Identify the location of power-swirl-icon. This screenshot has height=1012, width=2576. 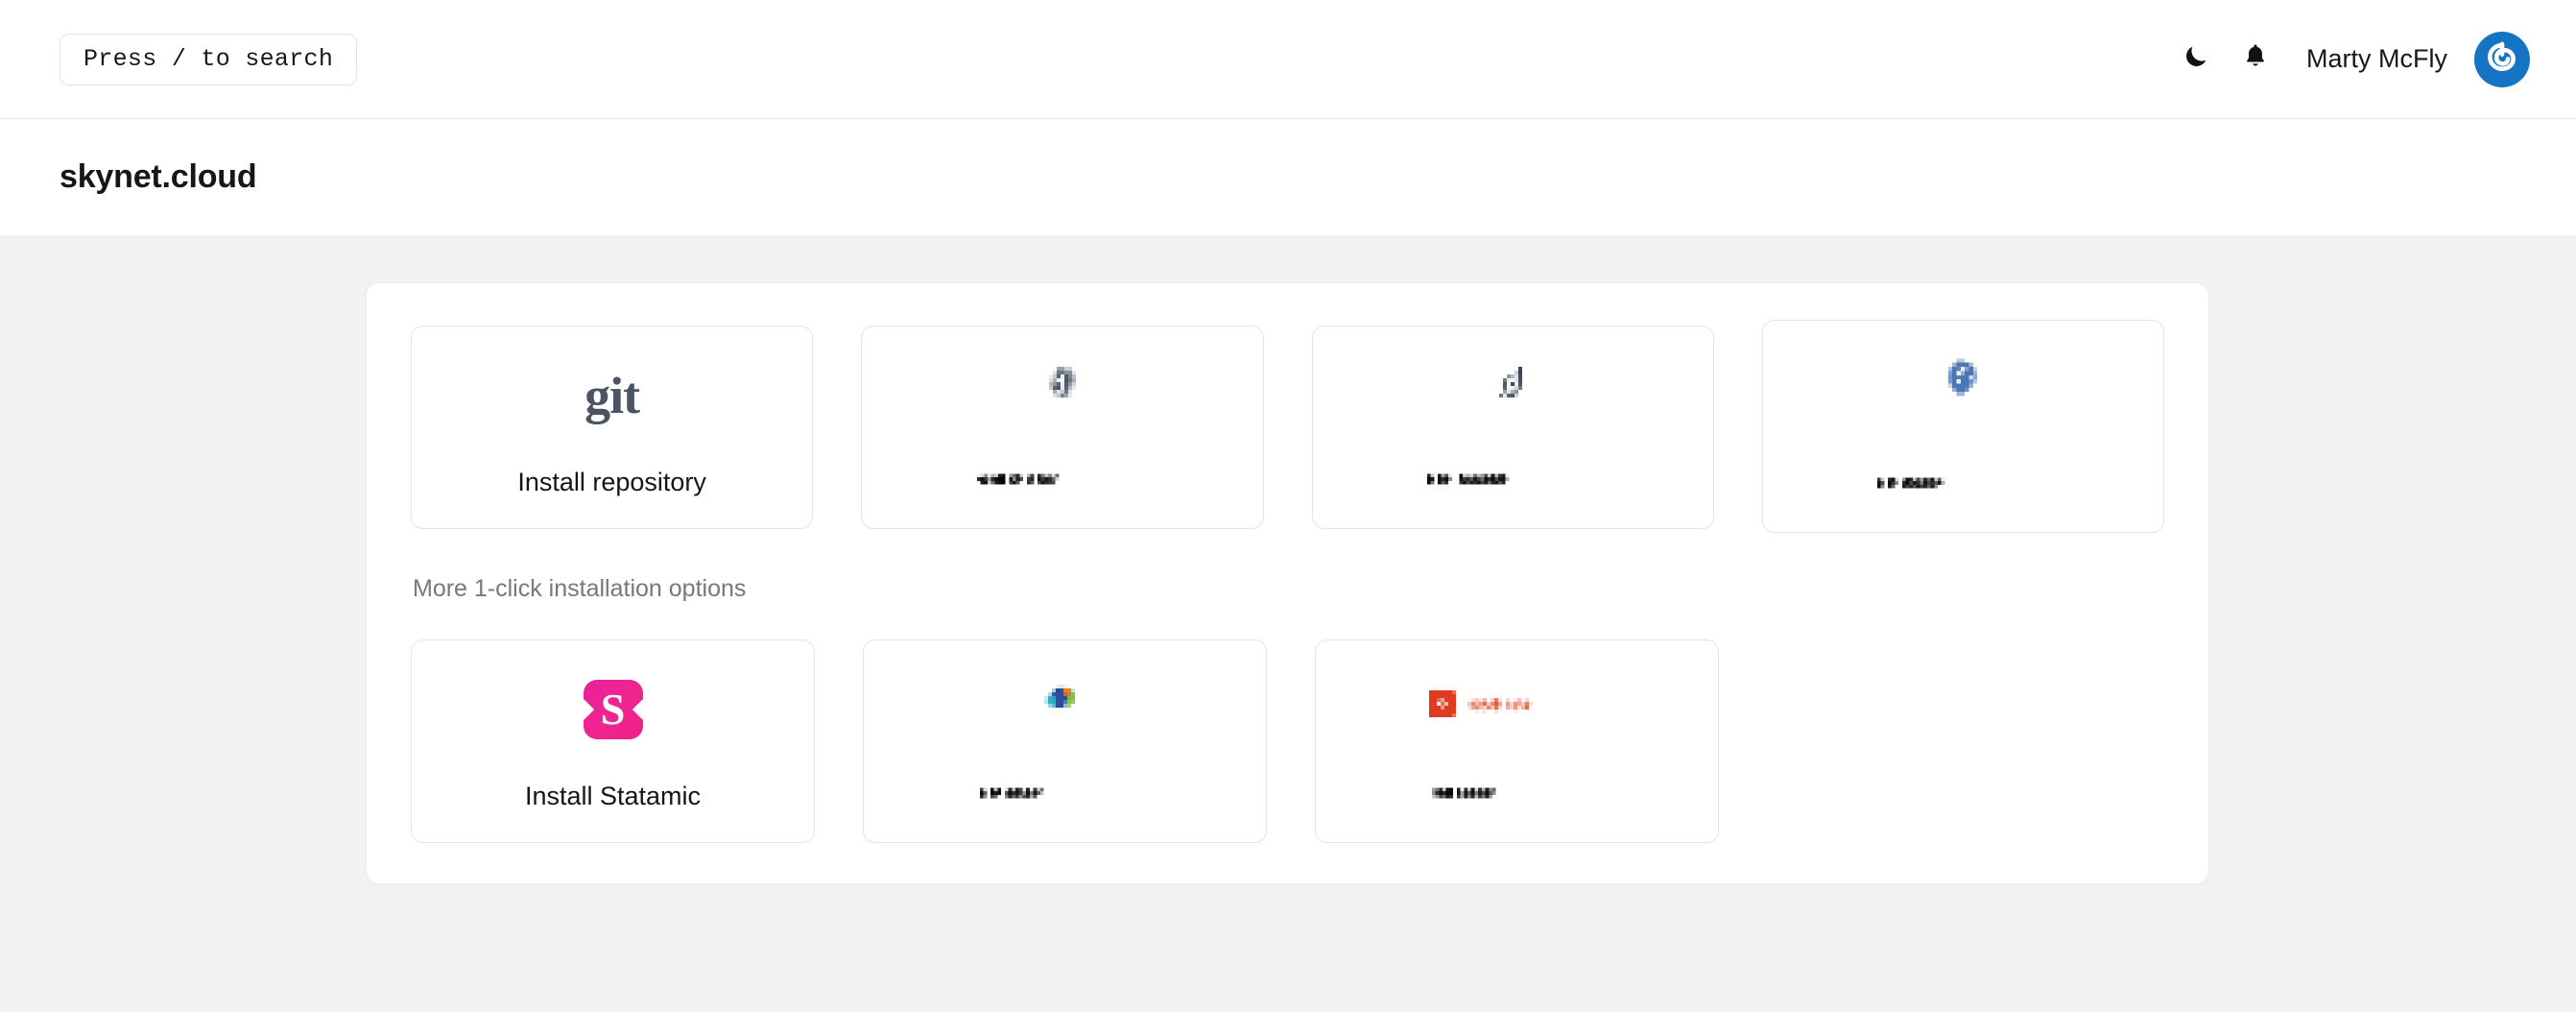
(2502, 59).